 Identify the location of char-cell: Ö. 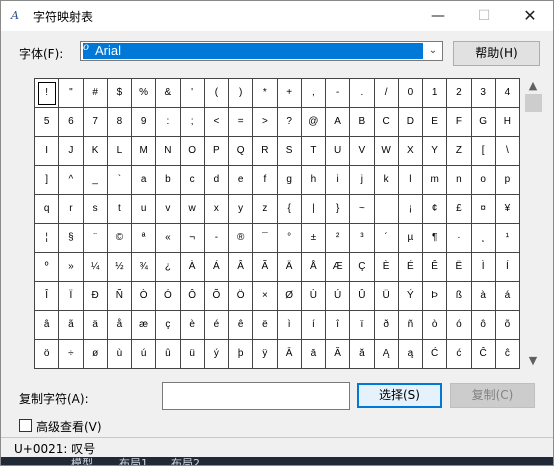
(241, 296).